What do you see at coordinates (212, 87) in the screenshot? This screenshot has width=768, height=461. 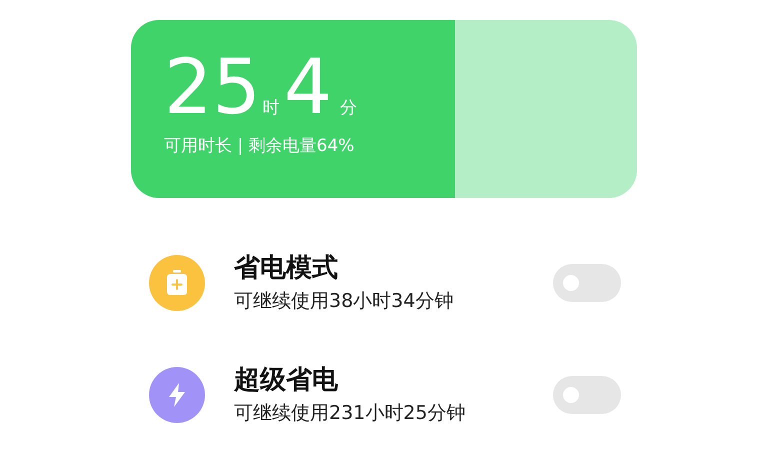 I see `hours-value: 25` at bounding box center [212, 87].